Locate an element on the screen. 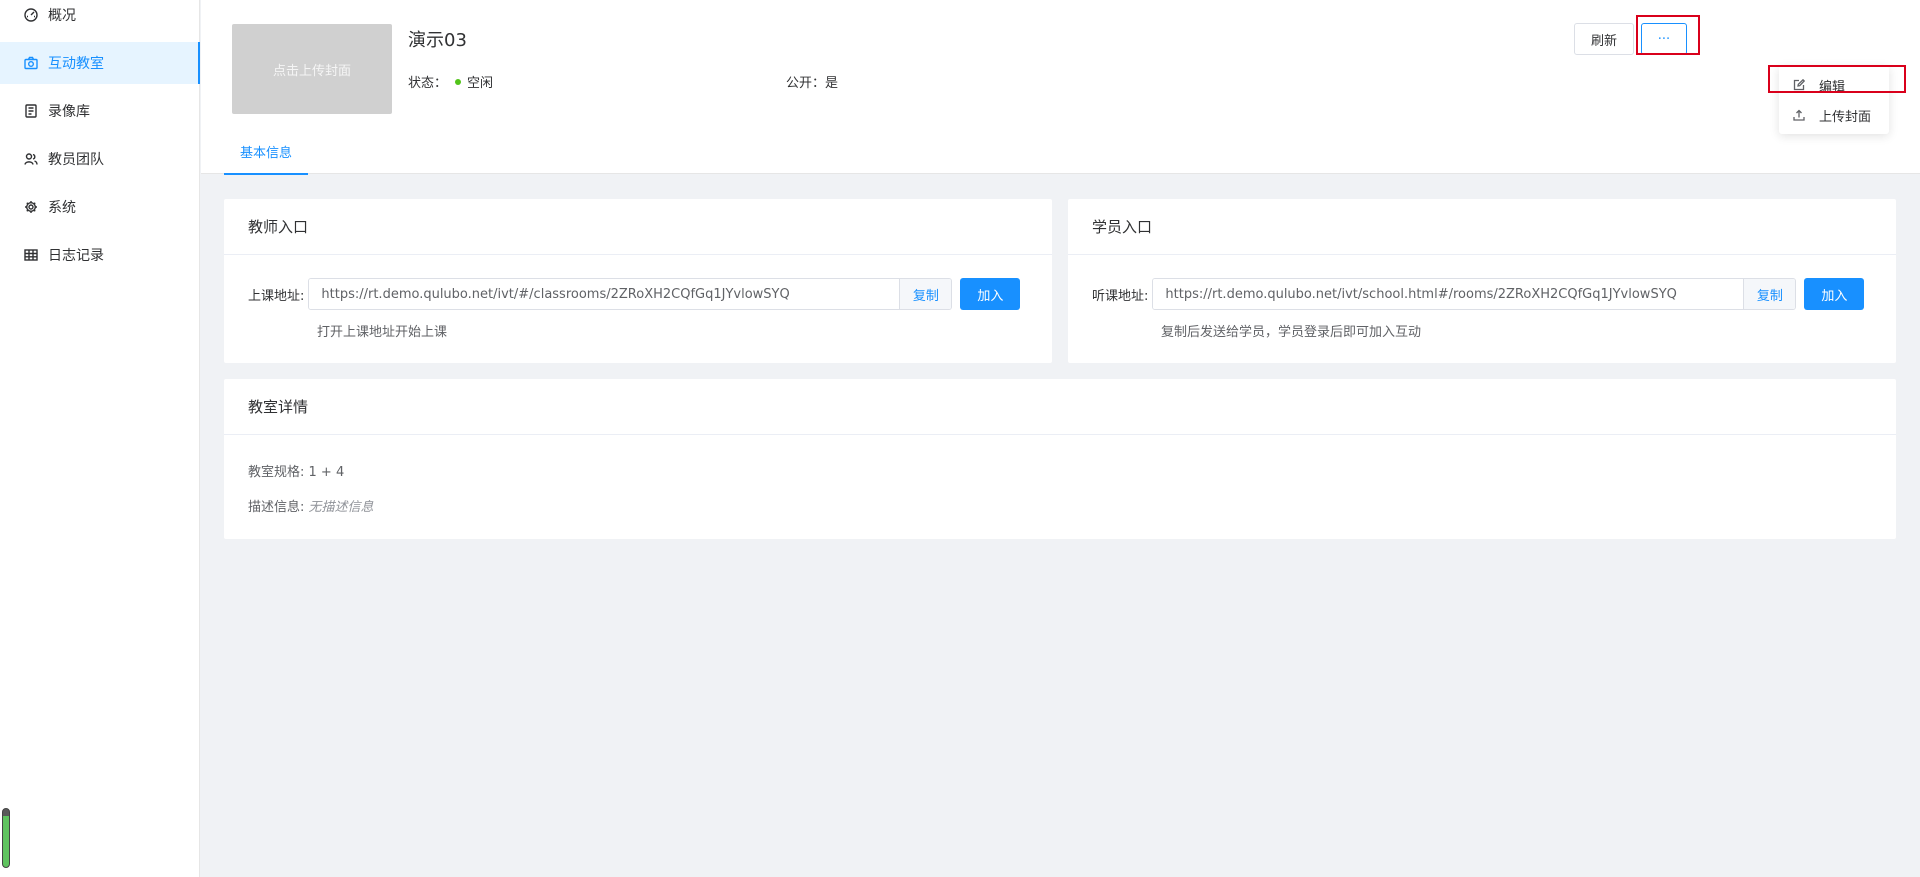  teacher-url-group: 复制 is located at coordinates (630, 294).